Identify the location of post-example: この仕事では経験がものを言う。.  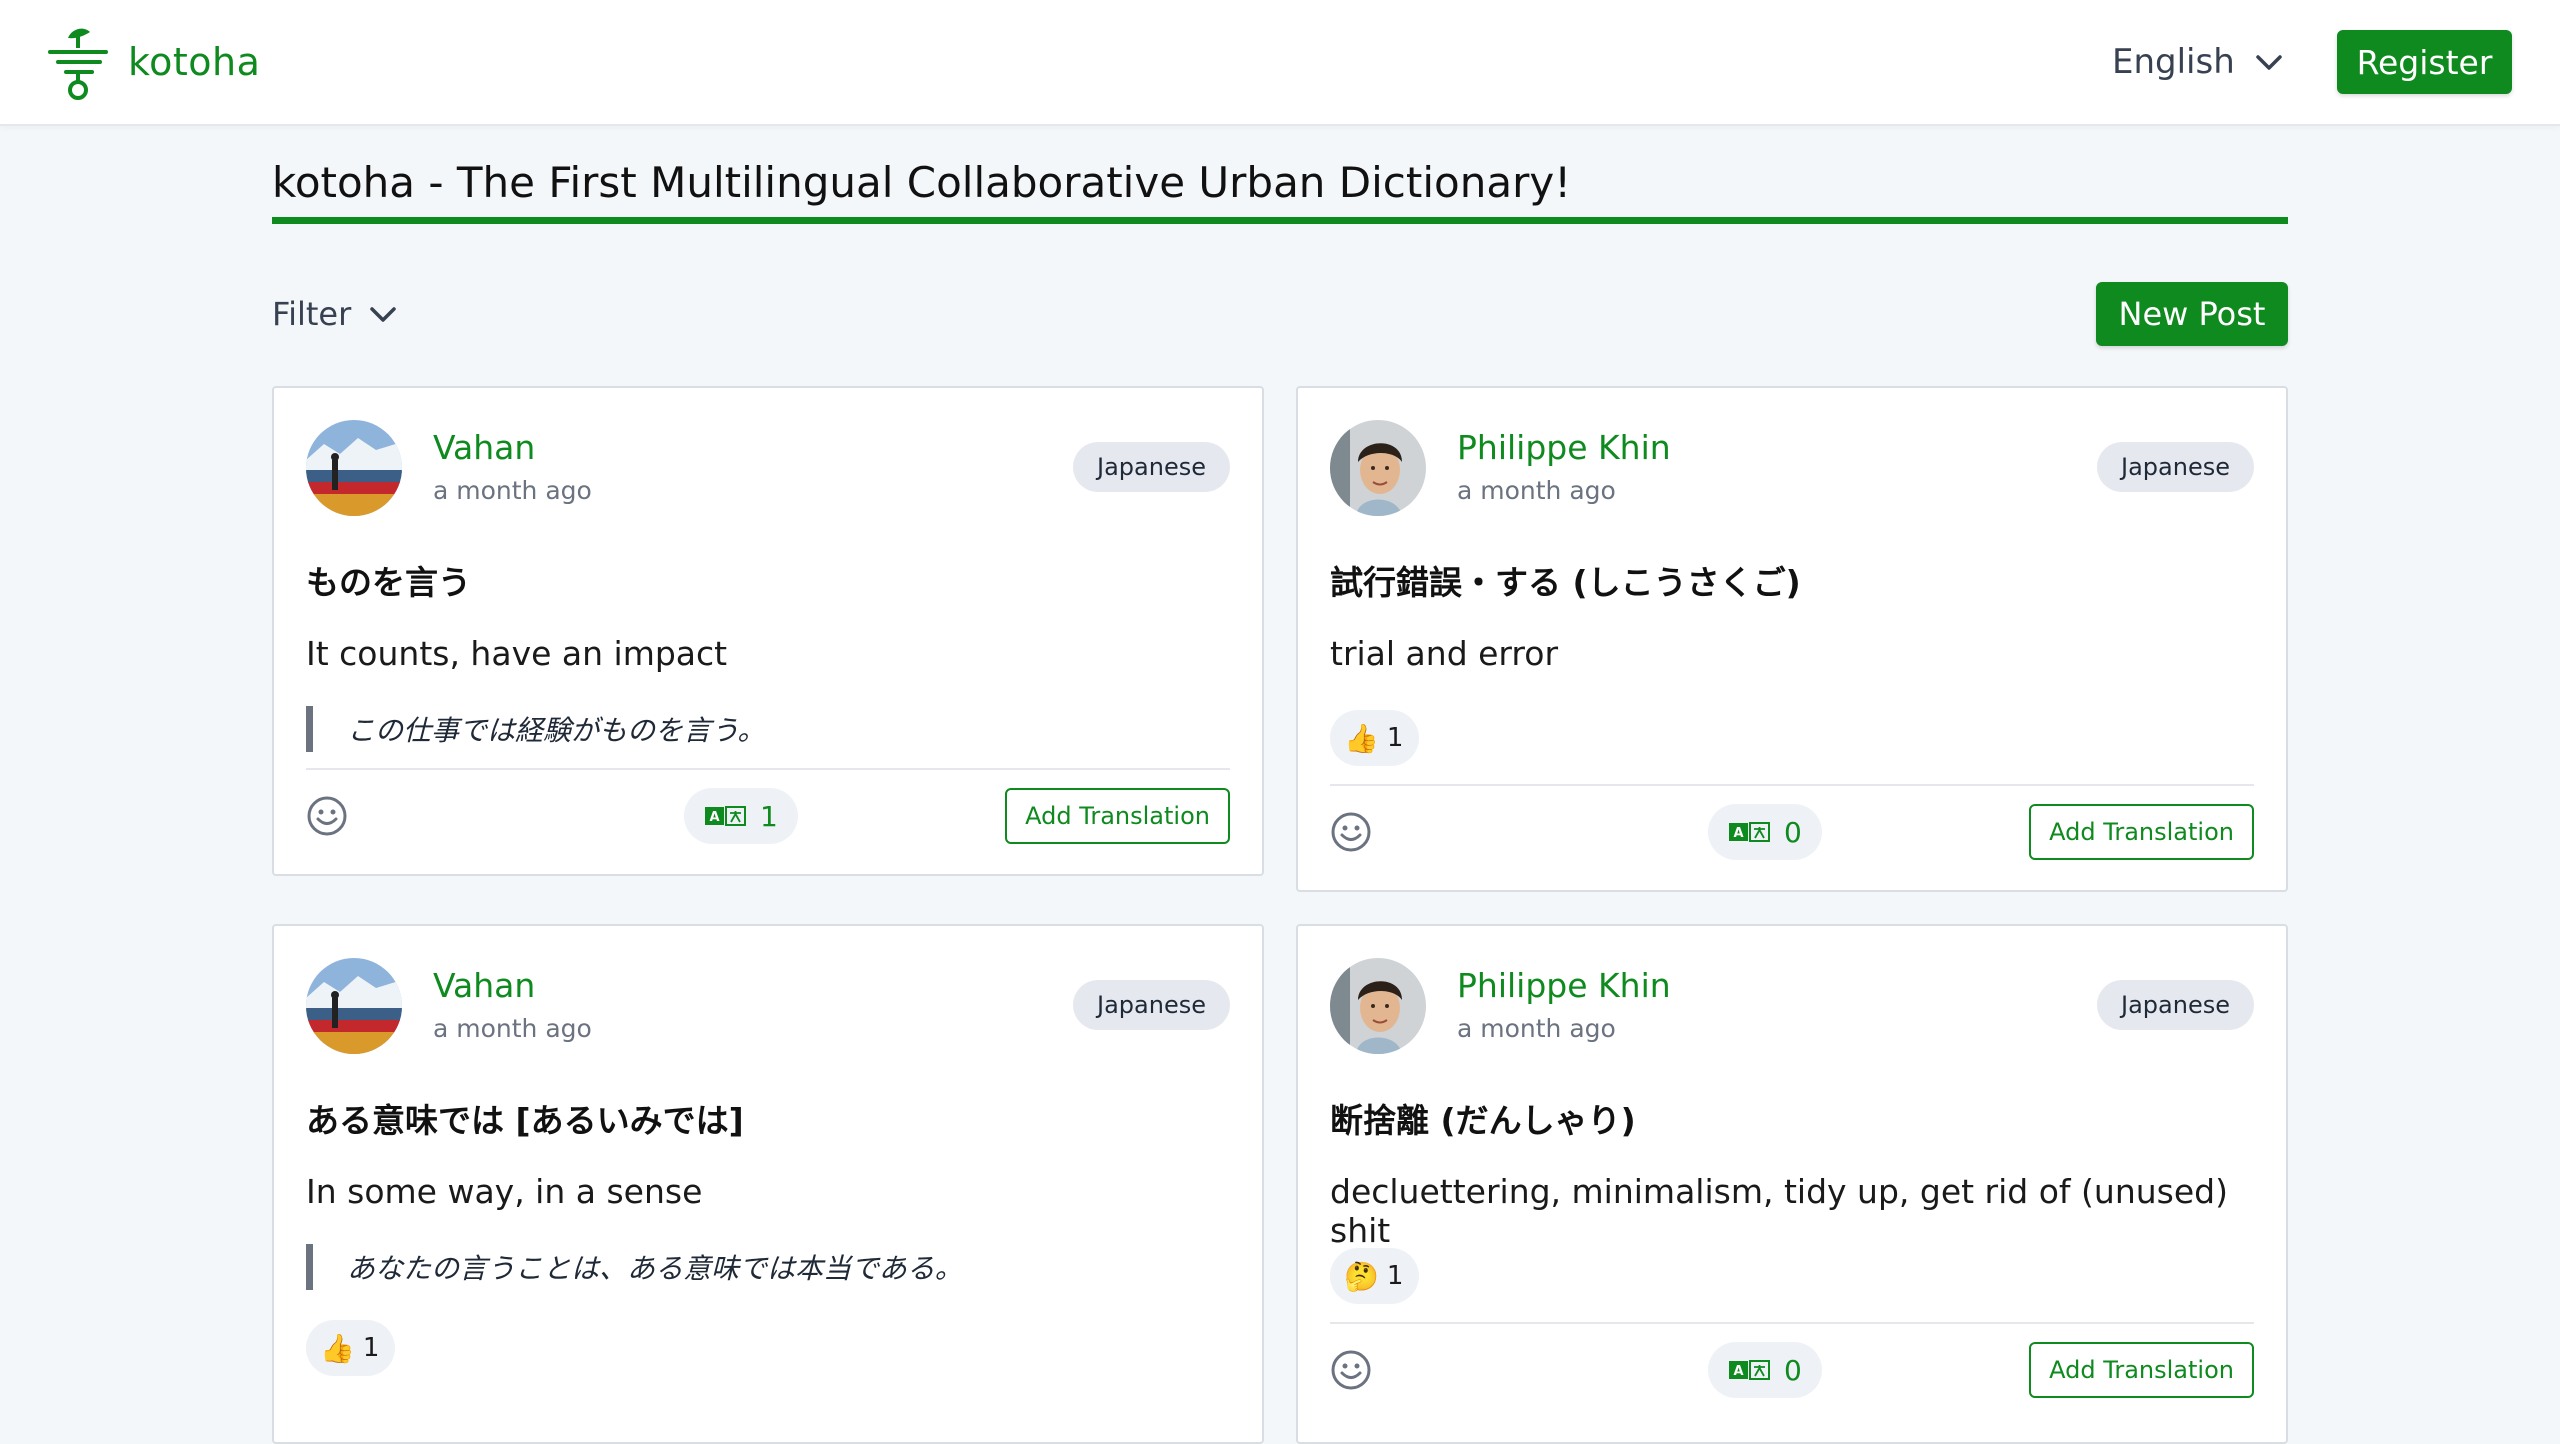
(535, 729).